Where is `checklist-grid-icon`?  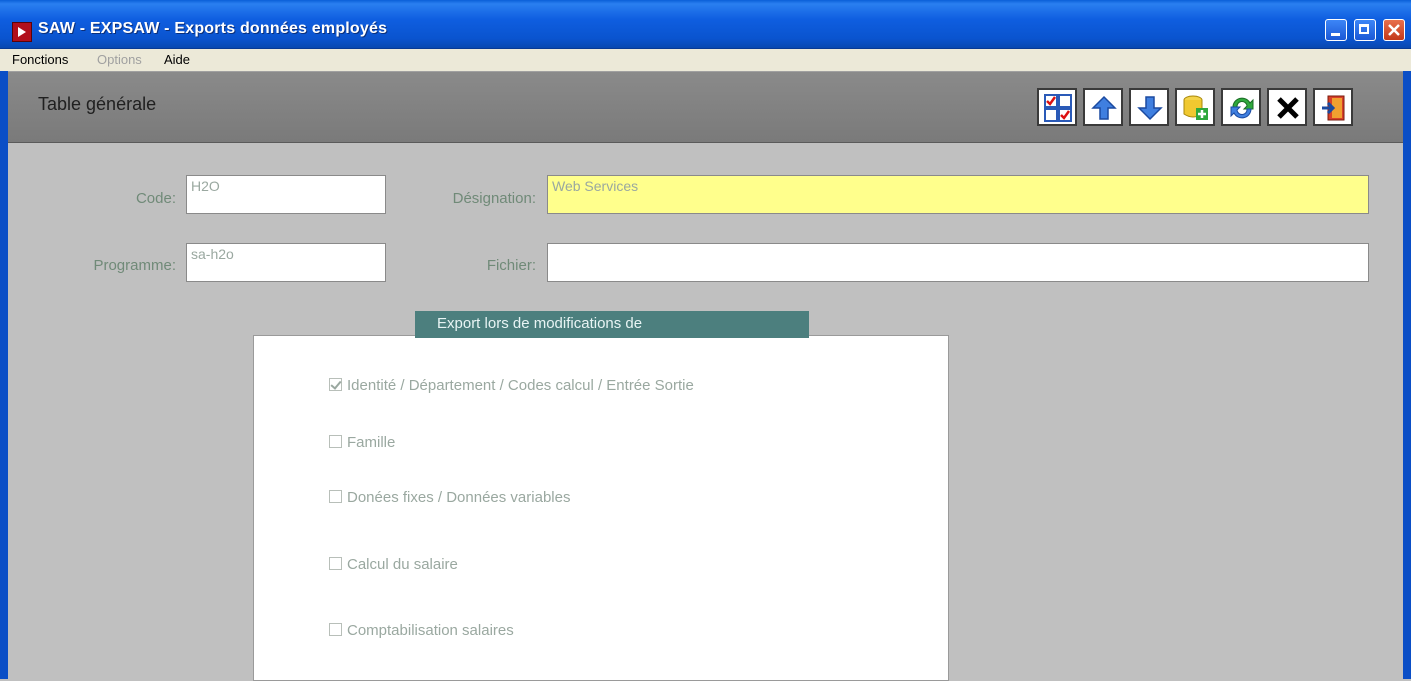
checklist-grid-icon is located at coordinates (1058, 108).